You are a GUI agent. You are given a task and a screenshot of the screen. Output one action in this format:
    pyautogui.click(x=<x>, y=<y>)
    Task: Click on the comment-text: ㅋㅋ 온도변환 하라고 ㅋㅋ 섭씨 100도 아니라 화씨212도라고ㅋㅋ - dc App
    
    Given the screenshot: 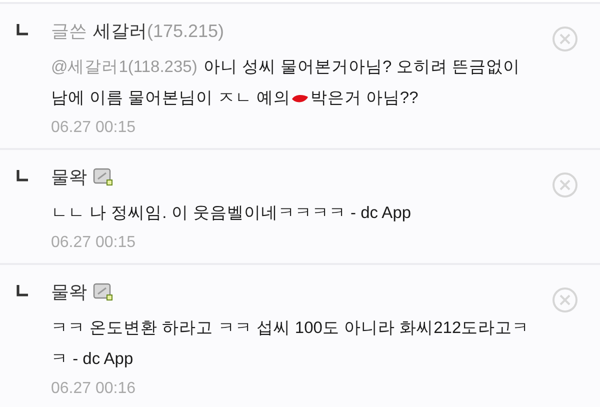 What is the action you would take?
    pyautogui.click(x=290, y=344)
    